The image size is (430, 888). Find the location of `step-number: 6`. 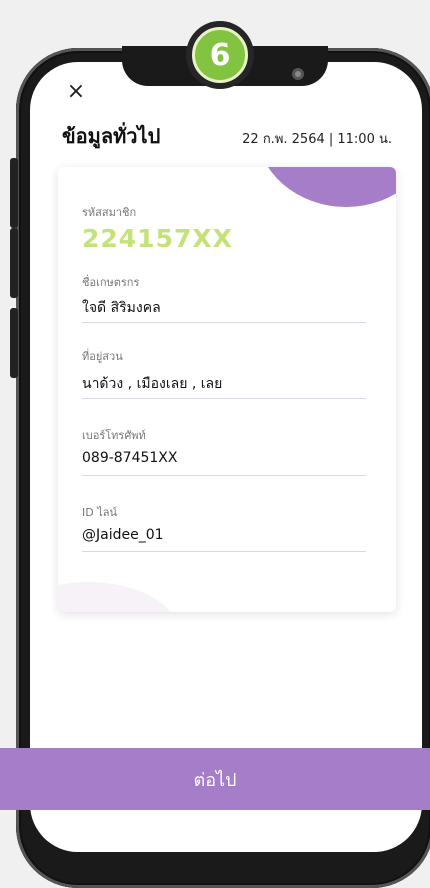

step-number: 6 is located at coordinates (220, 55).